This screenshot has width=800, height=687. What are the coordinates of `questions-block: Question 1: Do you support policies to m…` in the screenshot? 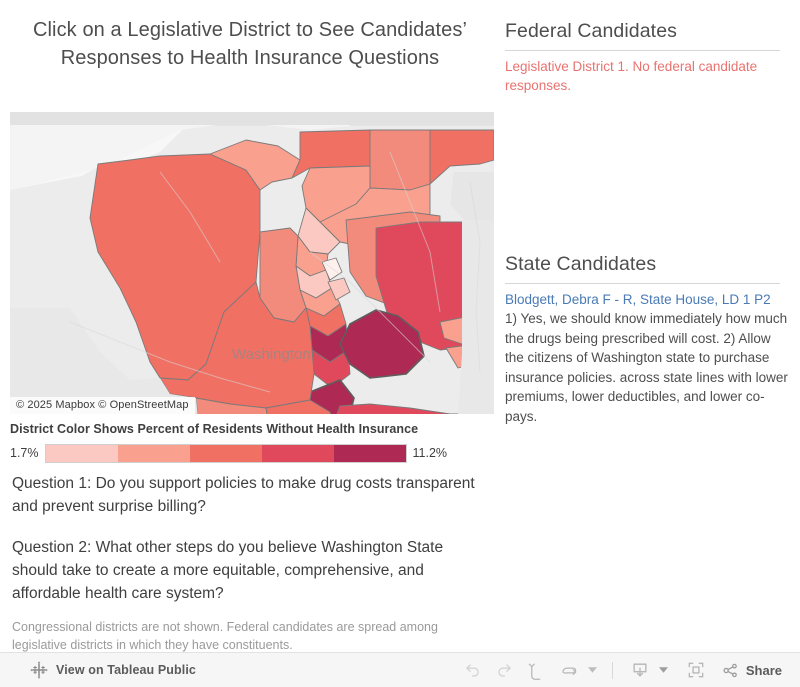 It's located at (251, 547).